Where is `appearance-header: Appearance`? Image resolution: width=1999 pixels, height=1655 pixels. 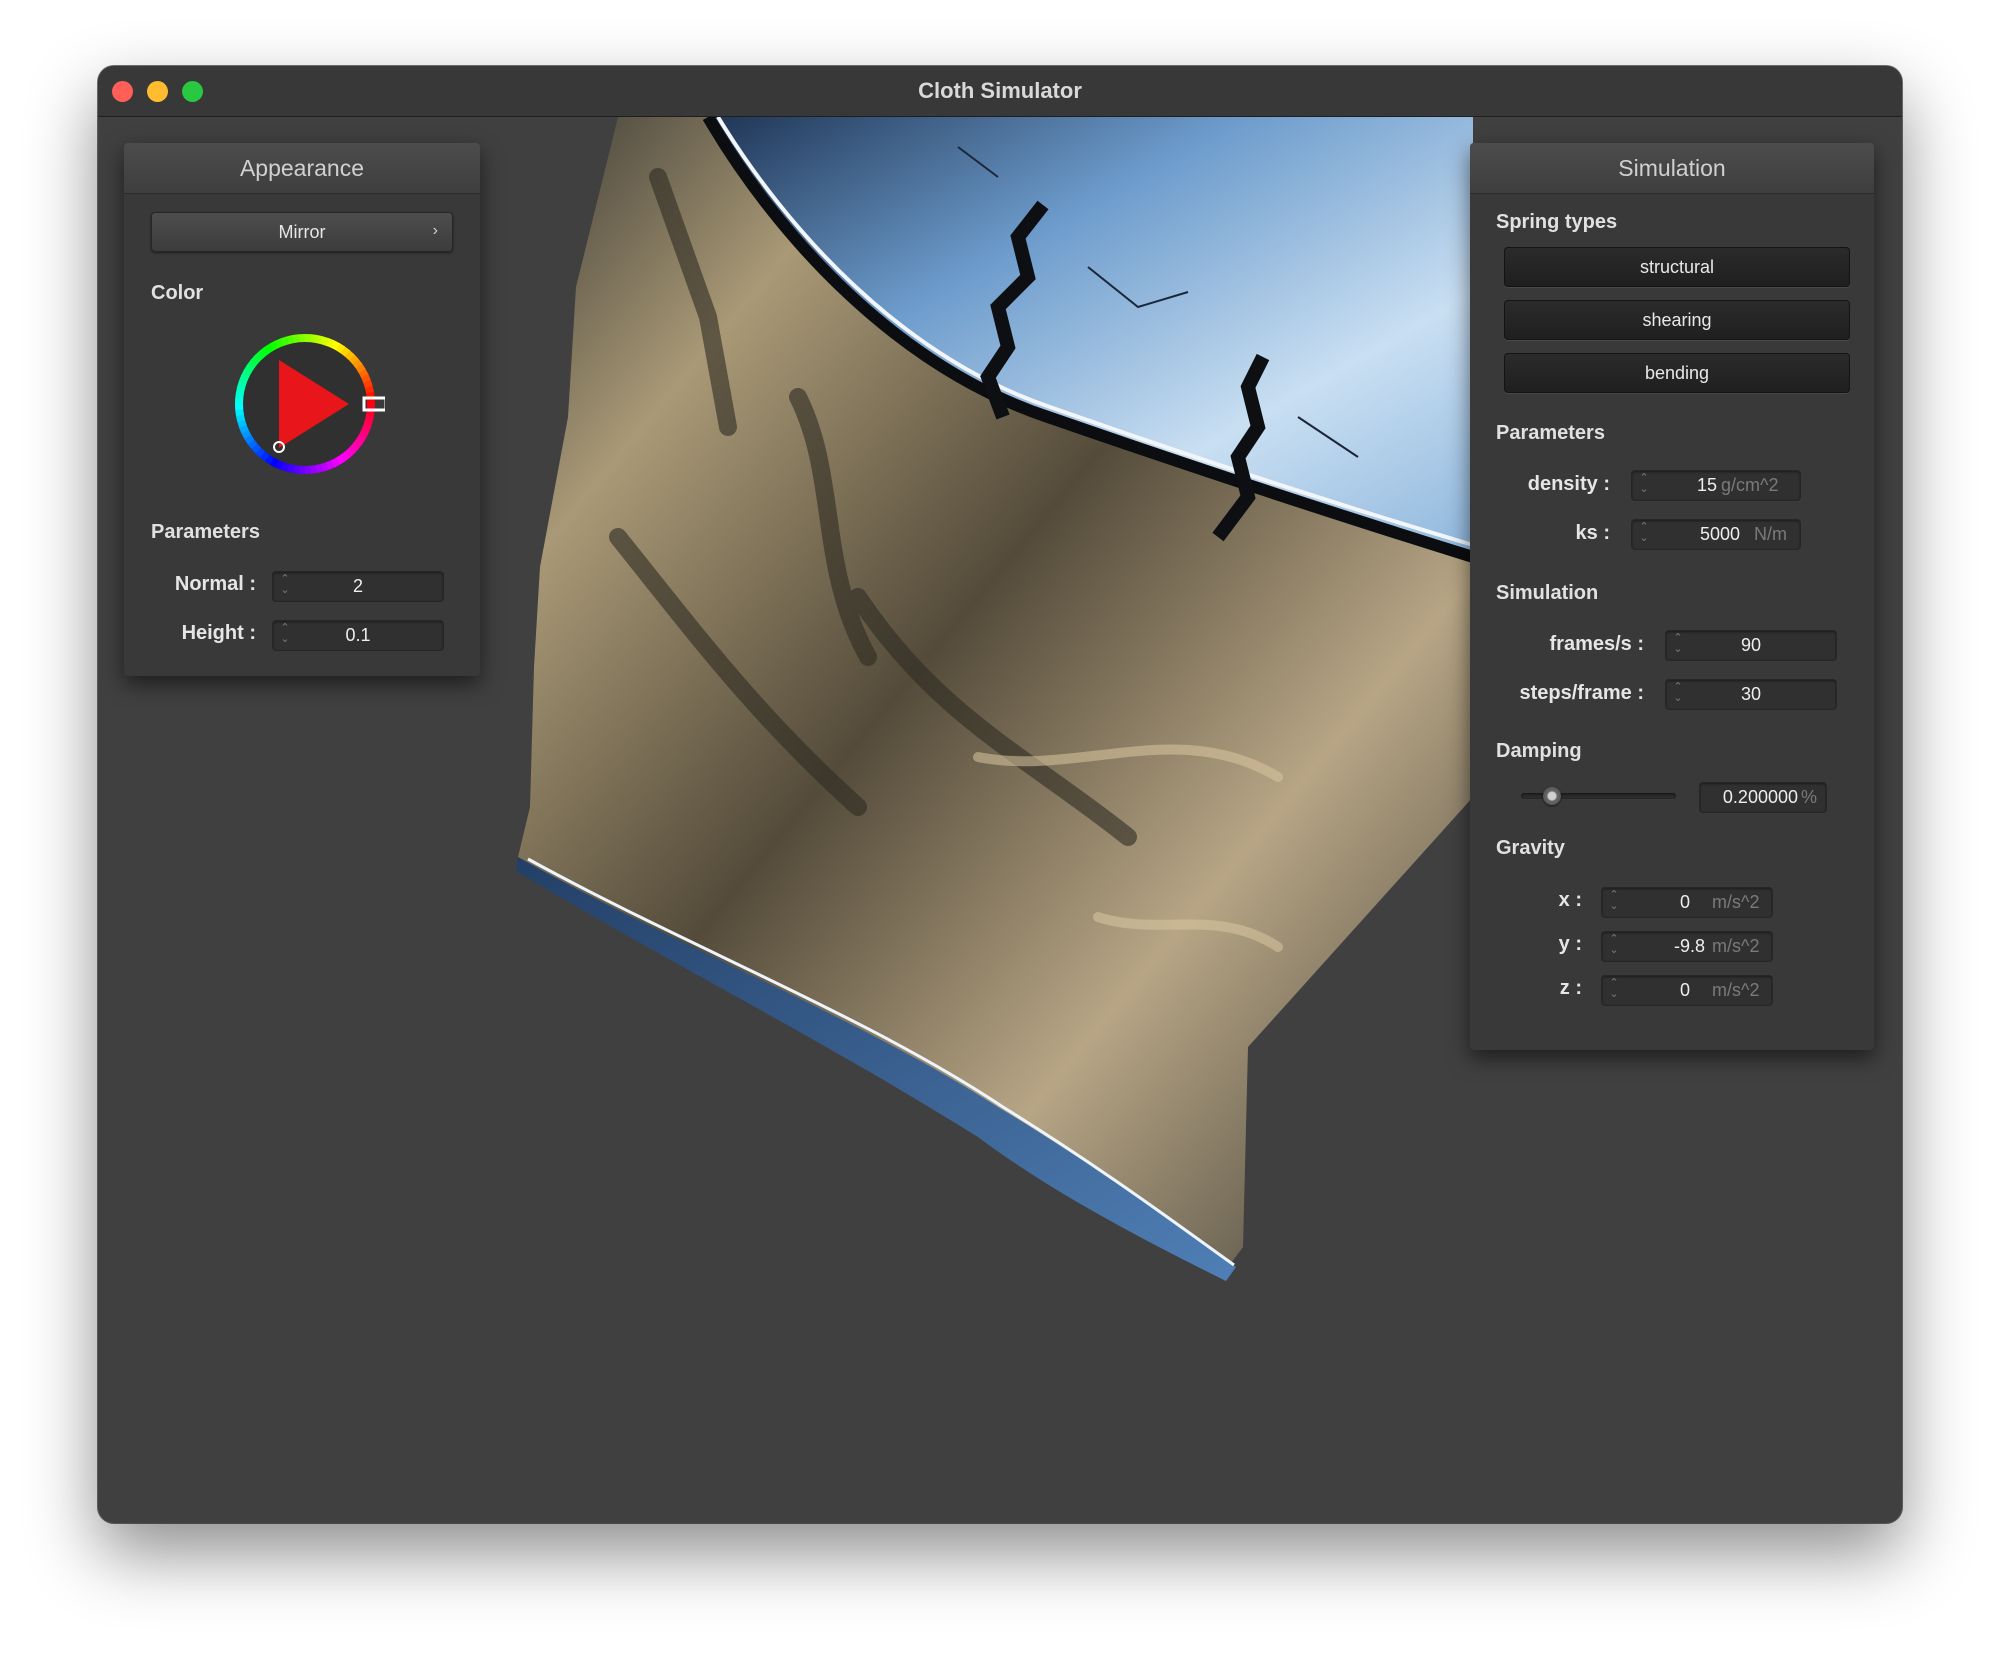
appearance-header: Appearance is located at coordinates (302, 168).